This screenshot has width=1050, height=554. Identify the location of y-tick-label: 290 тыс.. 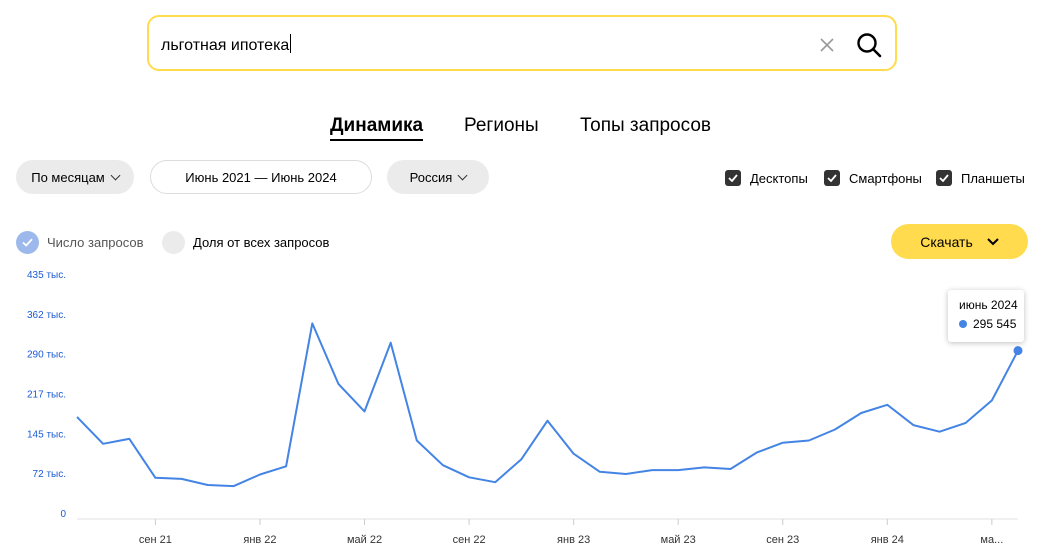
(46, 355).